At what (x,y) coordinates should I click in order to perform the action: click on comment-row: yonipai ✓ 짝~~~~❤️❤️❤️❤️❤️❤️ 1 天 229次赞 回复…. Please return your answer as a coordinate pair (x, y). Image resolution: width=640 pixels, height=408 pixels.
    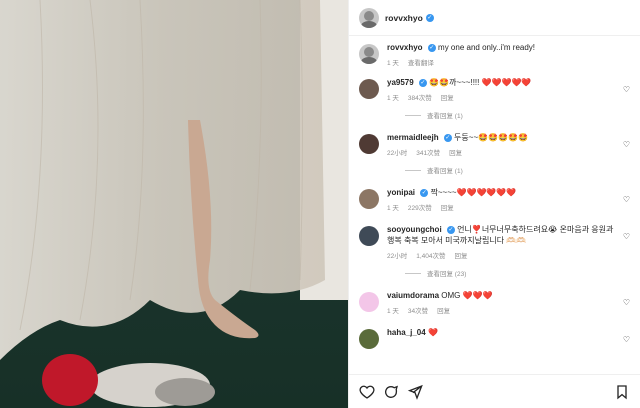
    Looking at the image, I should click on (494, 199).